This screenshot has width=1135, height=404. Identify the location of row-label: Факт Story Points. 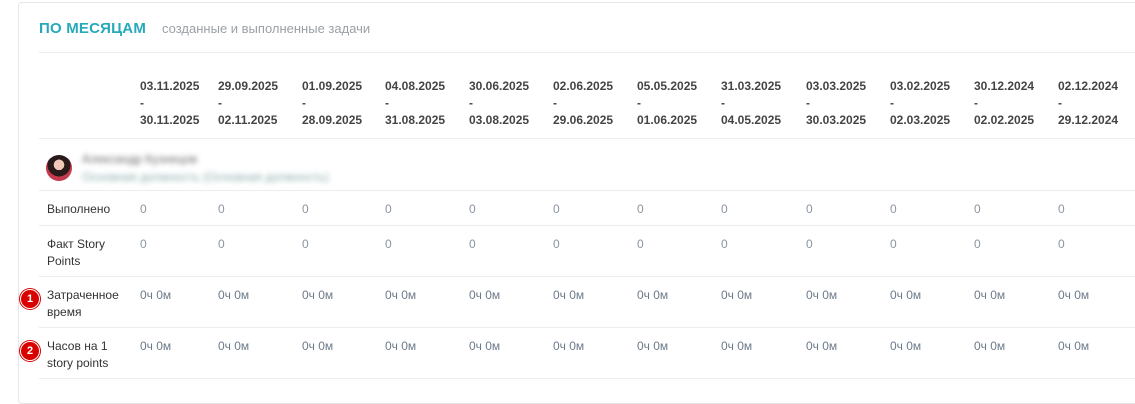
(76, 253).